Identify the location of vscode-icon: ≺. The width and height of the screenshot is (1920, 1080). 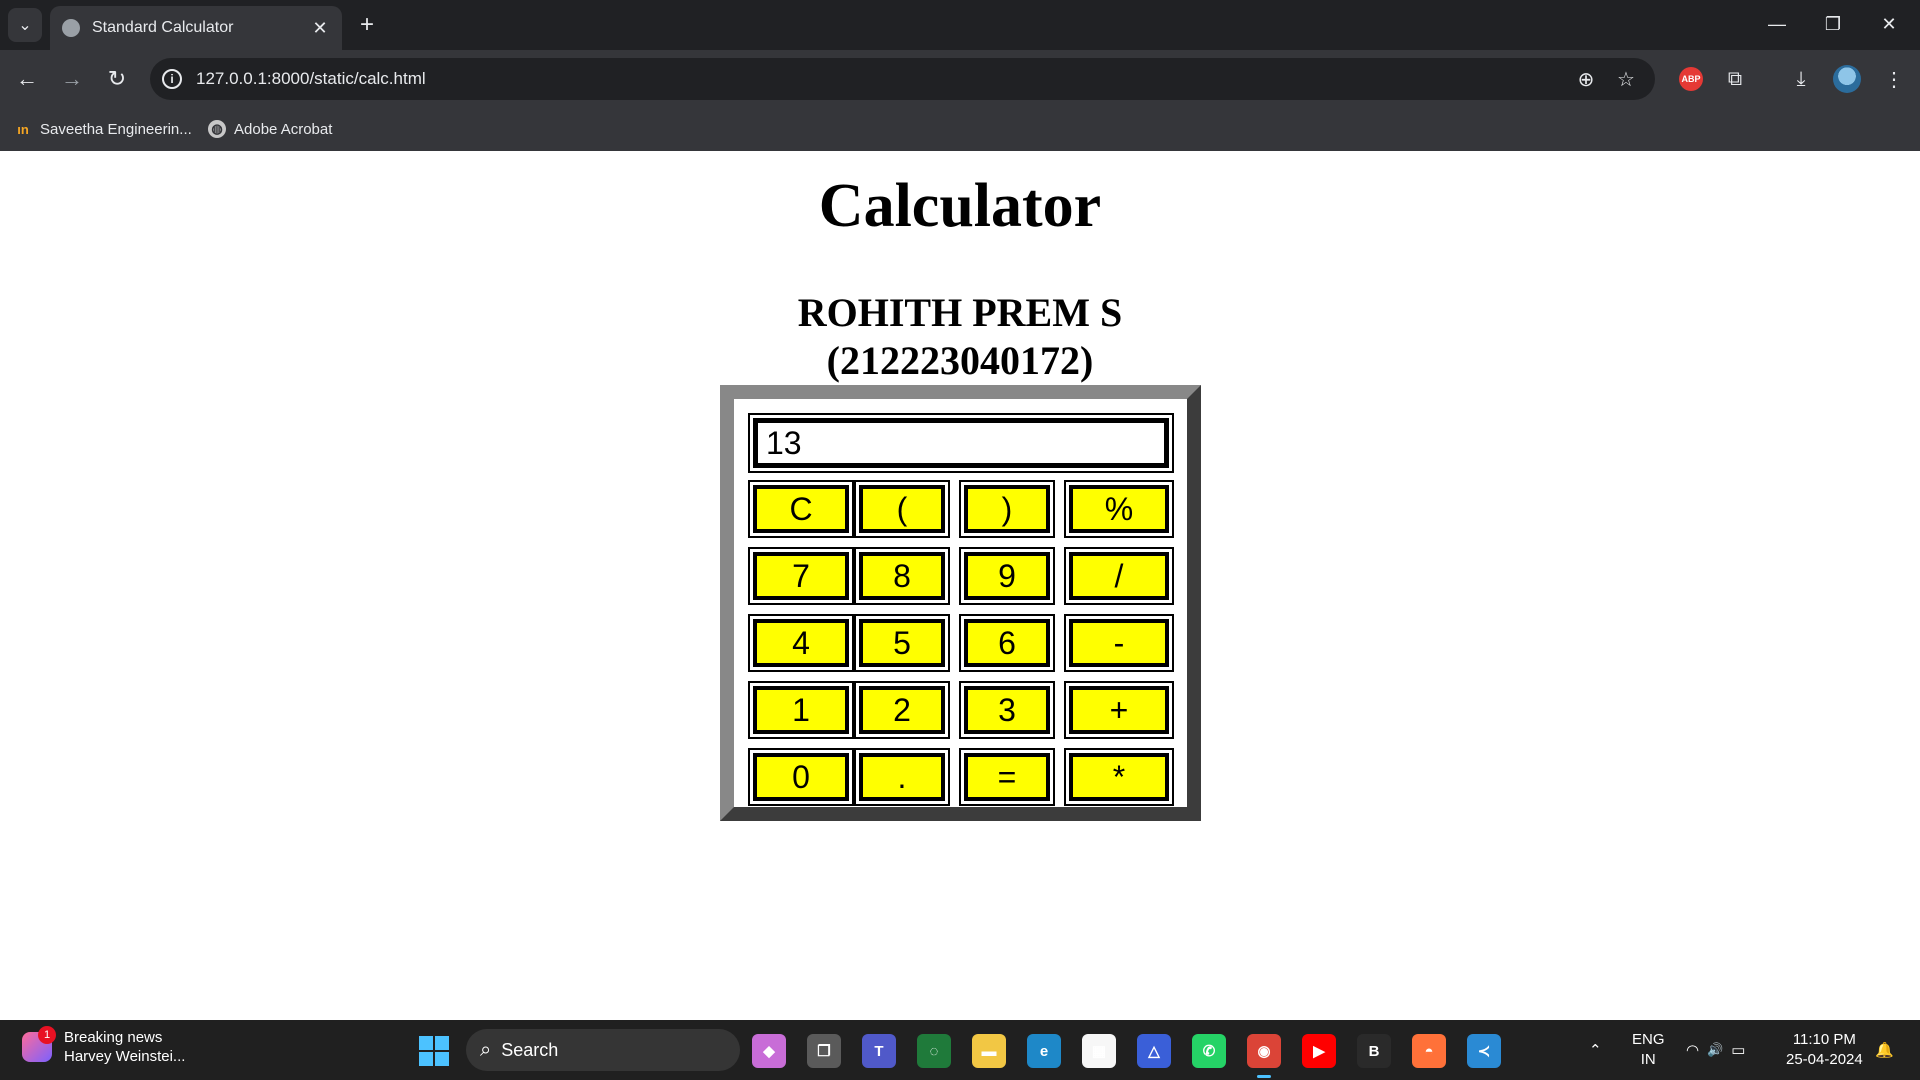
(1484, 1051).